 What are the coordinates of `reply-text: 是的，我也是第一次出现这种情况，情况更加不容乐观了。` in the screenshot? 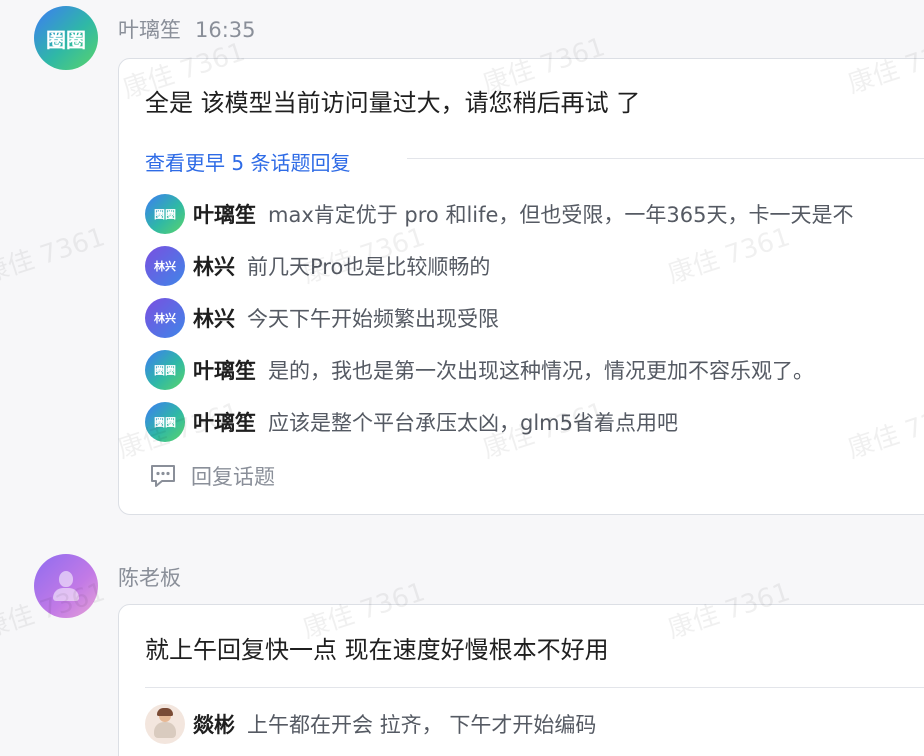 It's located at (541, 371).